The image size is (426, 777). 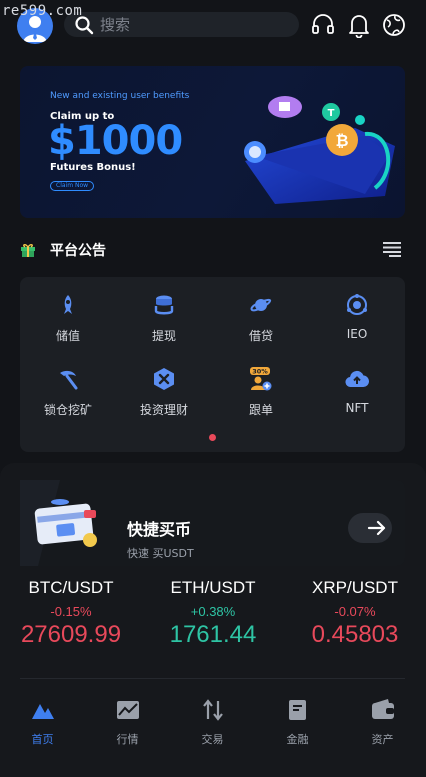 I want to click on announcement-title: 平台公告, so click(x=78, y=251).